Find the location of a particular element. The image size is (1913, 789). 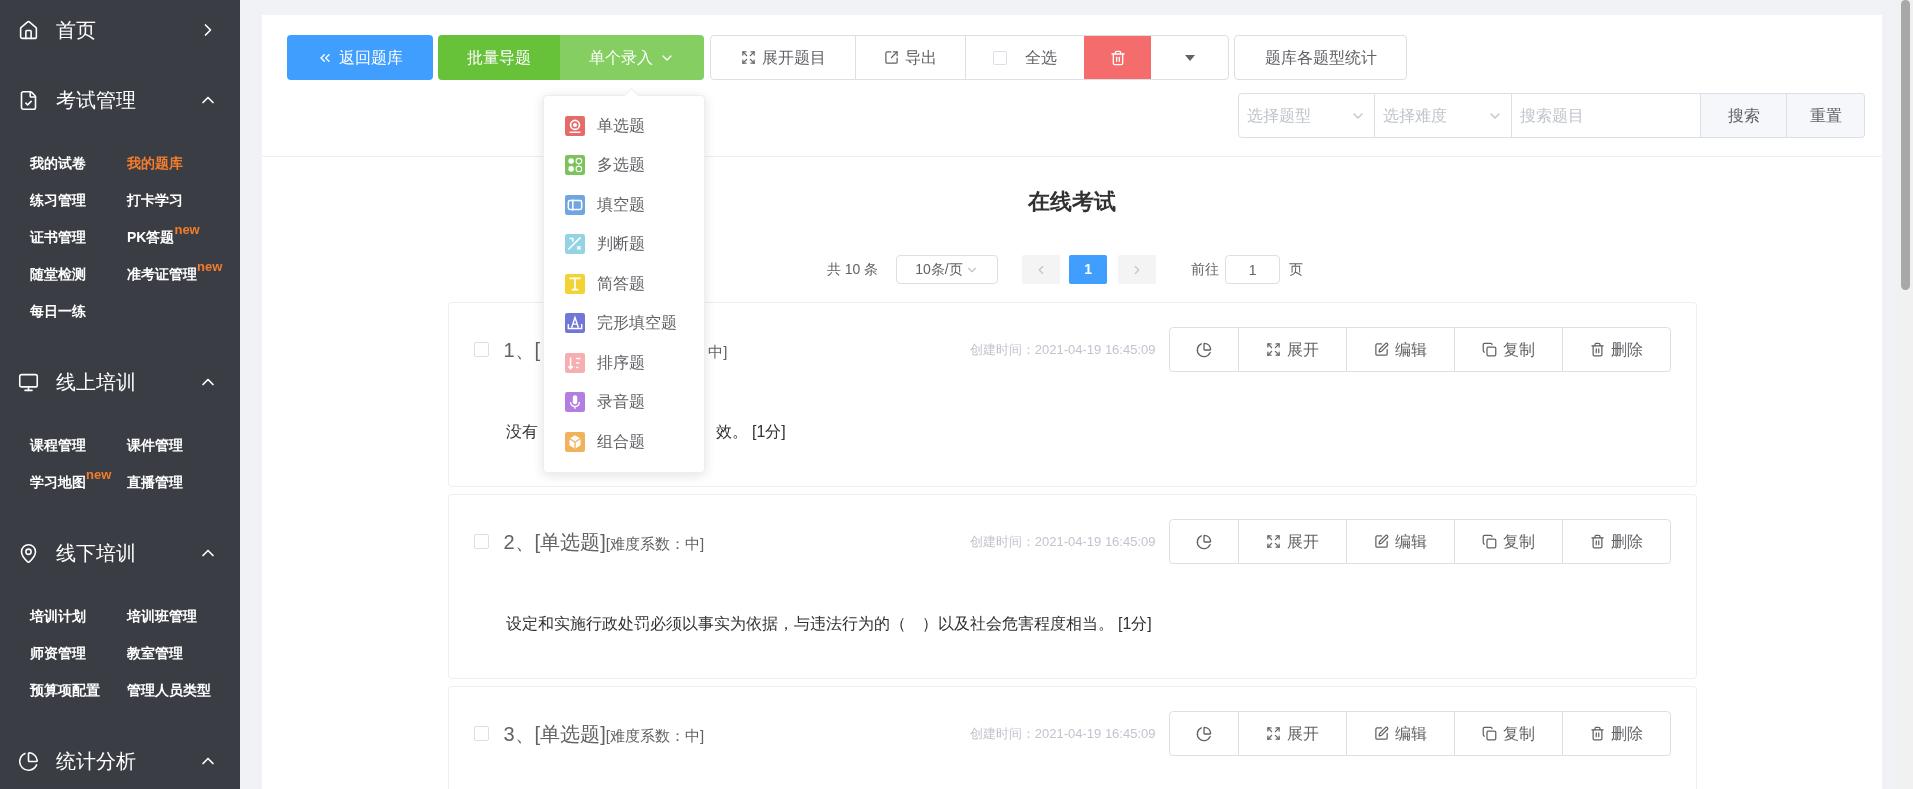

menu-item: 填空题 is located at coordinates (624, 205).